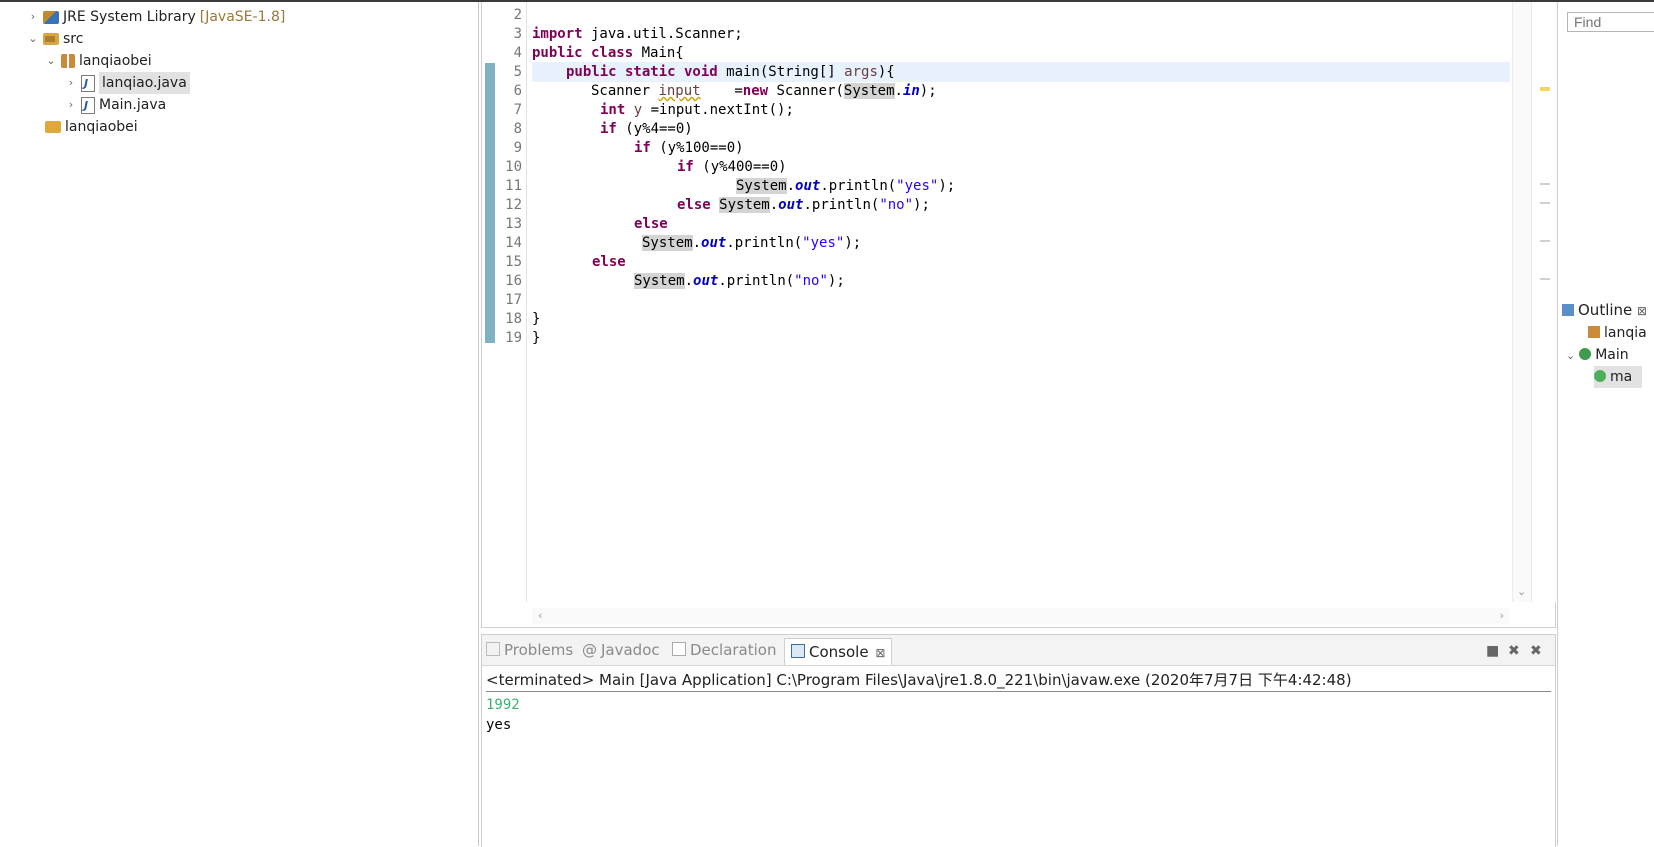 Image resolution: width=1654 pixels, height=847 pixels. I want to click on code-line-19: }, so click(536, 338).